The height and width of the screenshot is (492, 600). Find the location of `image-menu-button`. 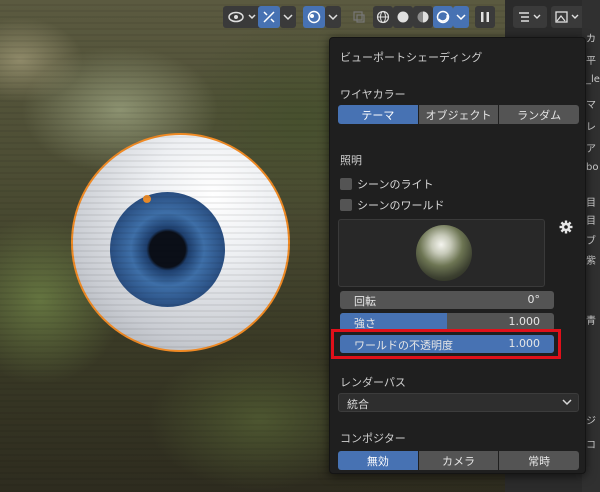

image-menu-button is located at coordinates (568, 17).